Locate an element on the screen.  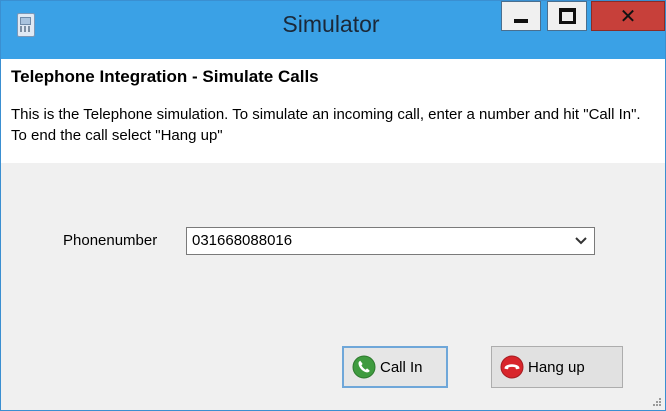
hang-up-button: Hang up is located at coordinates (557, 367).